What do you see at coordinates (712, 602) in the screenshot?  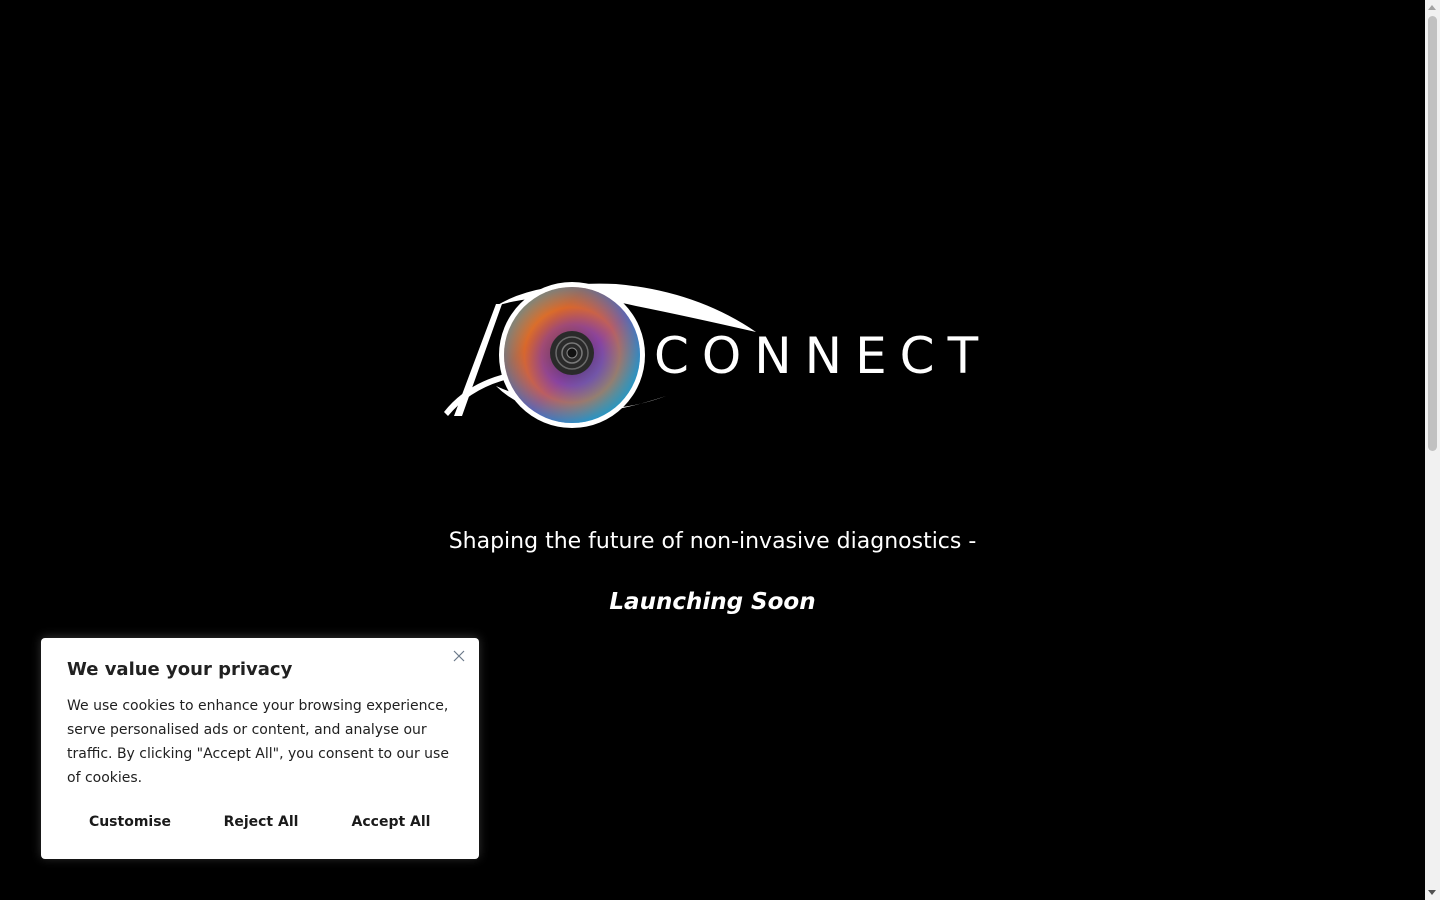 I see `launching-soon-heading: Launching Soon` at bounding box center [712, 602].